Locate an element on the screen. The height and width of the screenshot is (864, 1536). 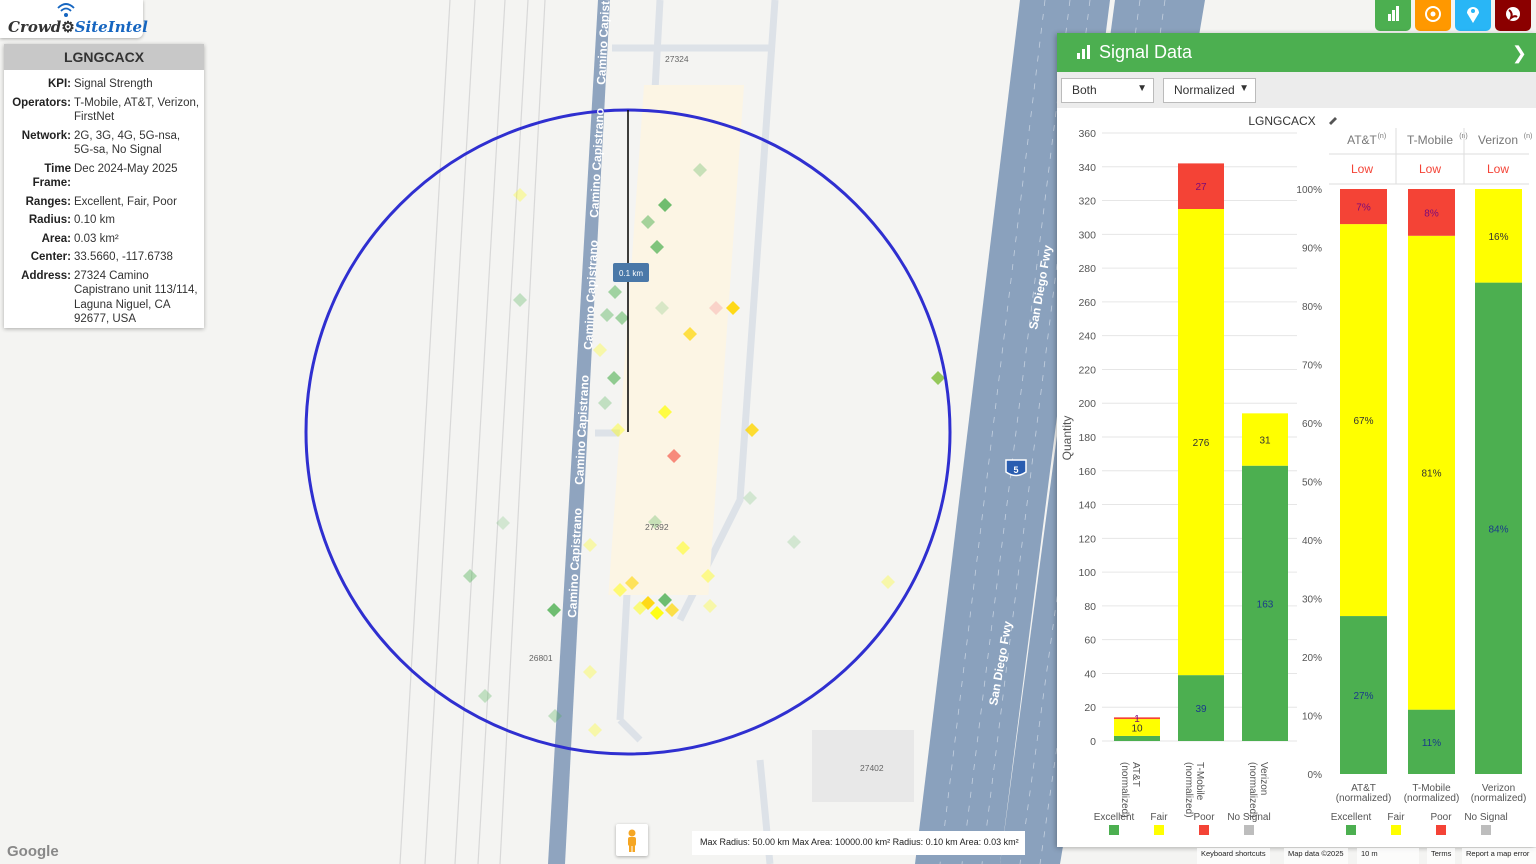
y-tick-label: 50% is located at coordinates (1312, 483).